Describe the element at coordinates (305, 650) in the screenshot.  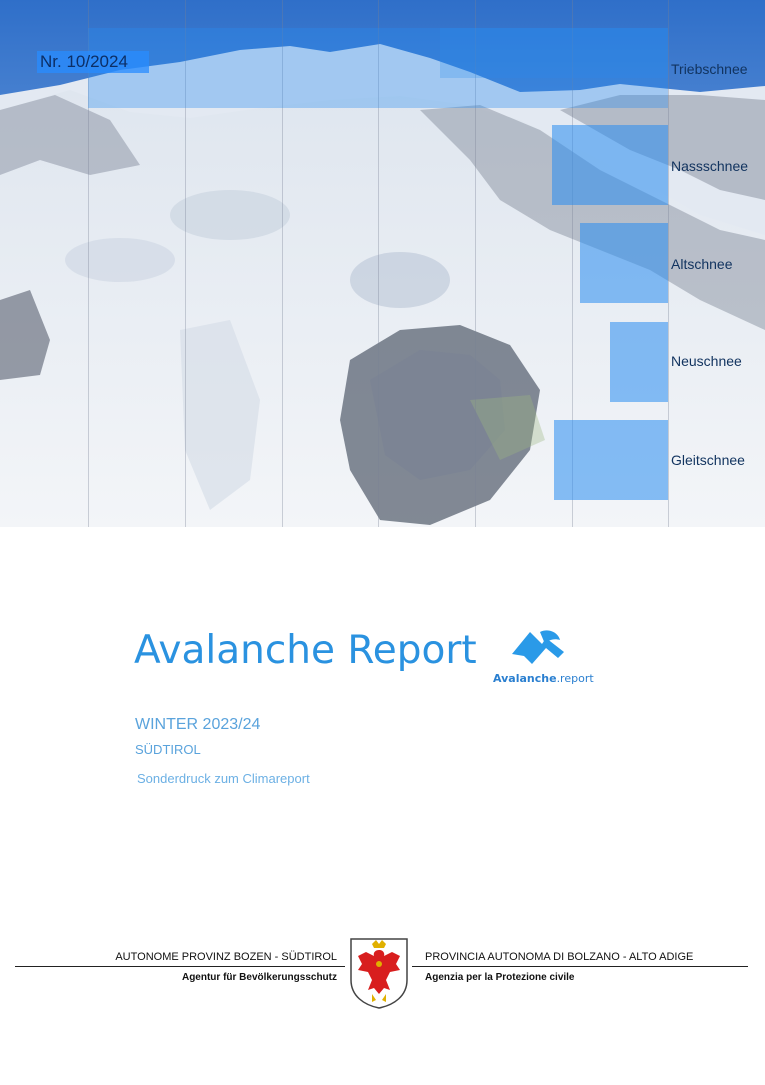
I see `report-title: Avalanche Report` at that location.